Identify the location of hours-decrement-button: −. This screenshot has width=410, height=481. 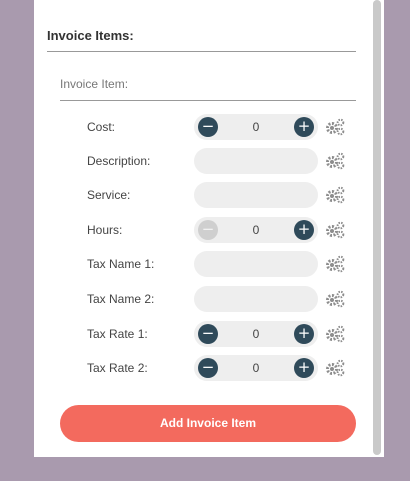
(208, 230).